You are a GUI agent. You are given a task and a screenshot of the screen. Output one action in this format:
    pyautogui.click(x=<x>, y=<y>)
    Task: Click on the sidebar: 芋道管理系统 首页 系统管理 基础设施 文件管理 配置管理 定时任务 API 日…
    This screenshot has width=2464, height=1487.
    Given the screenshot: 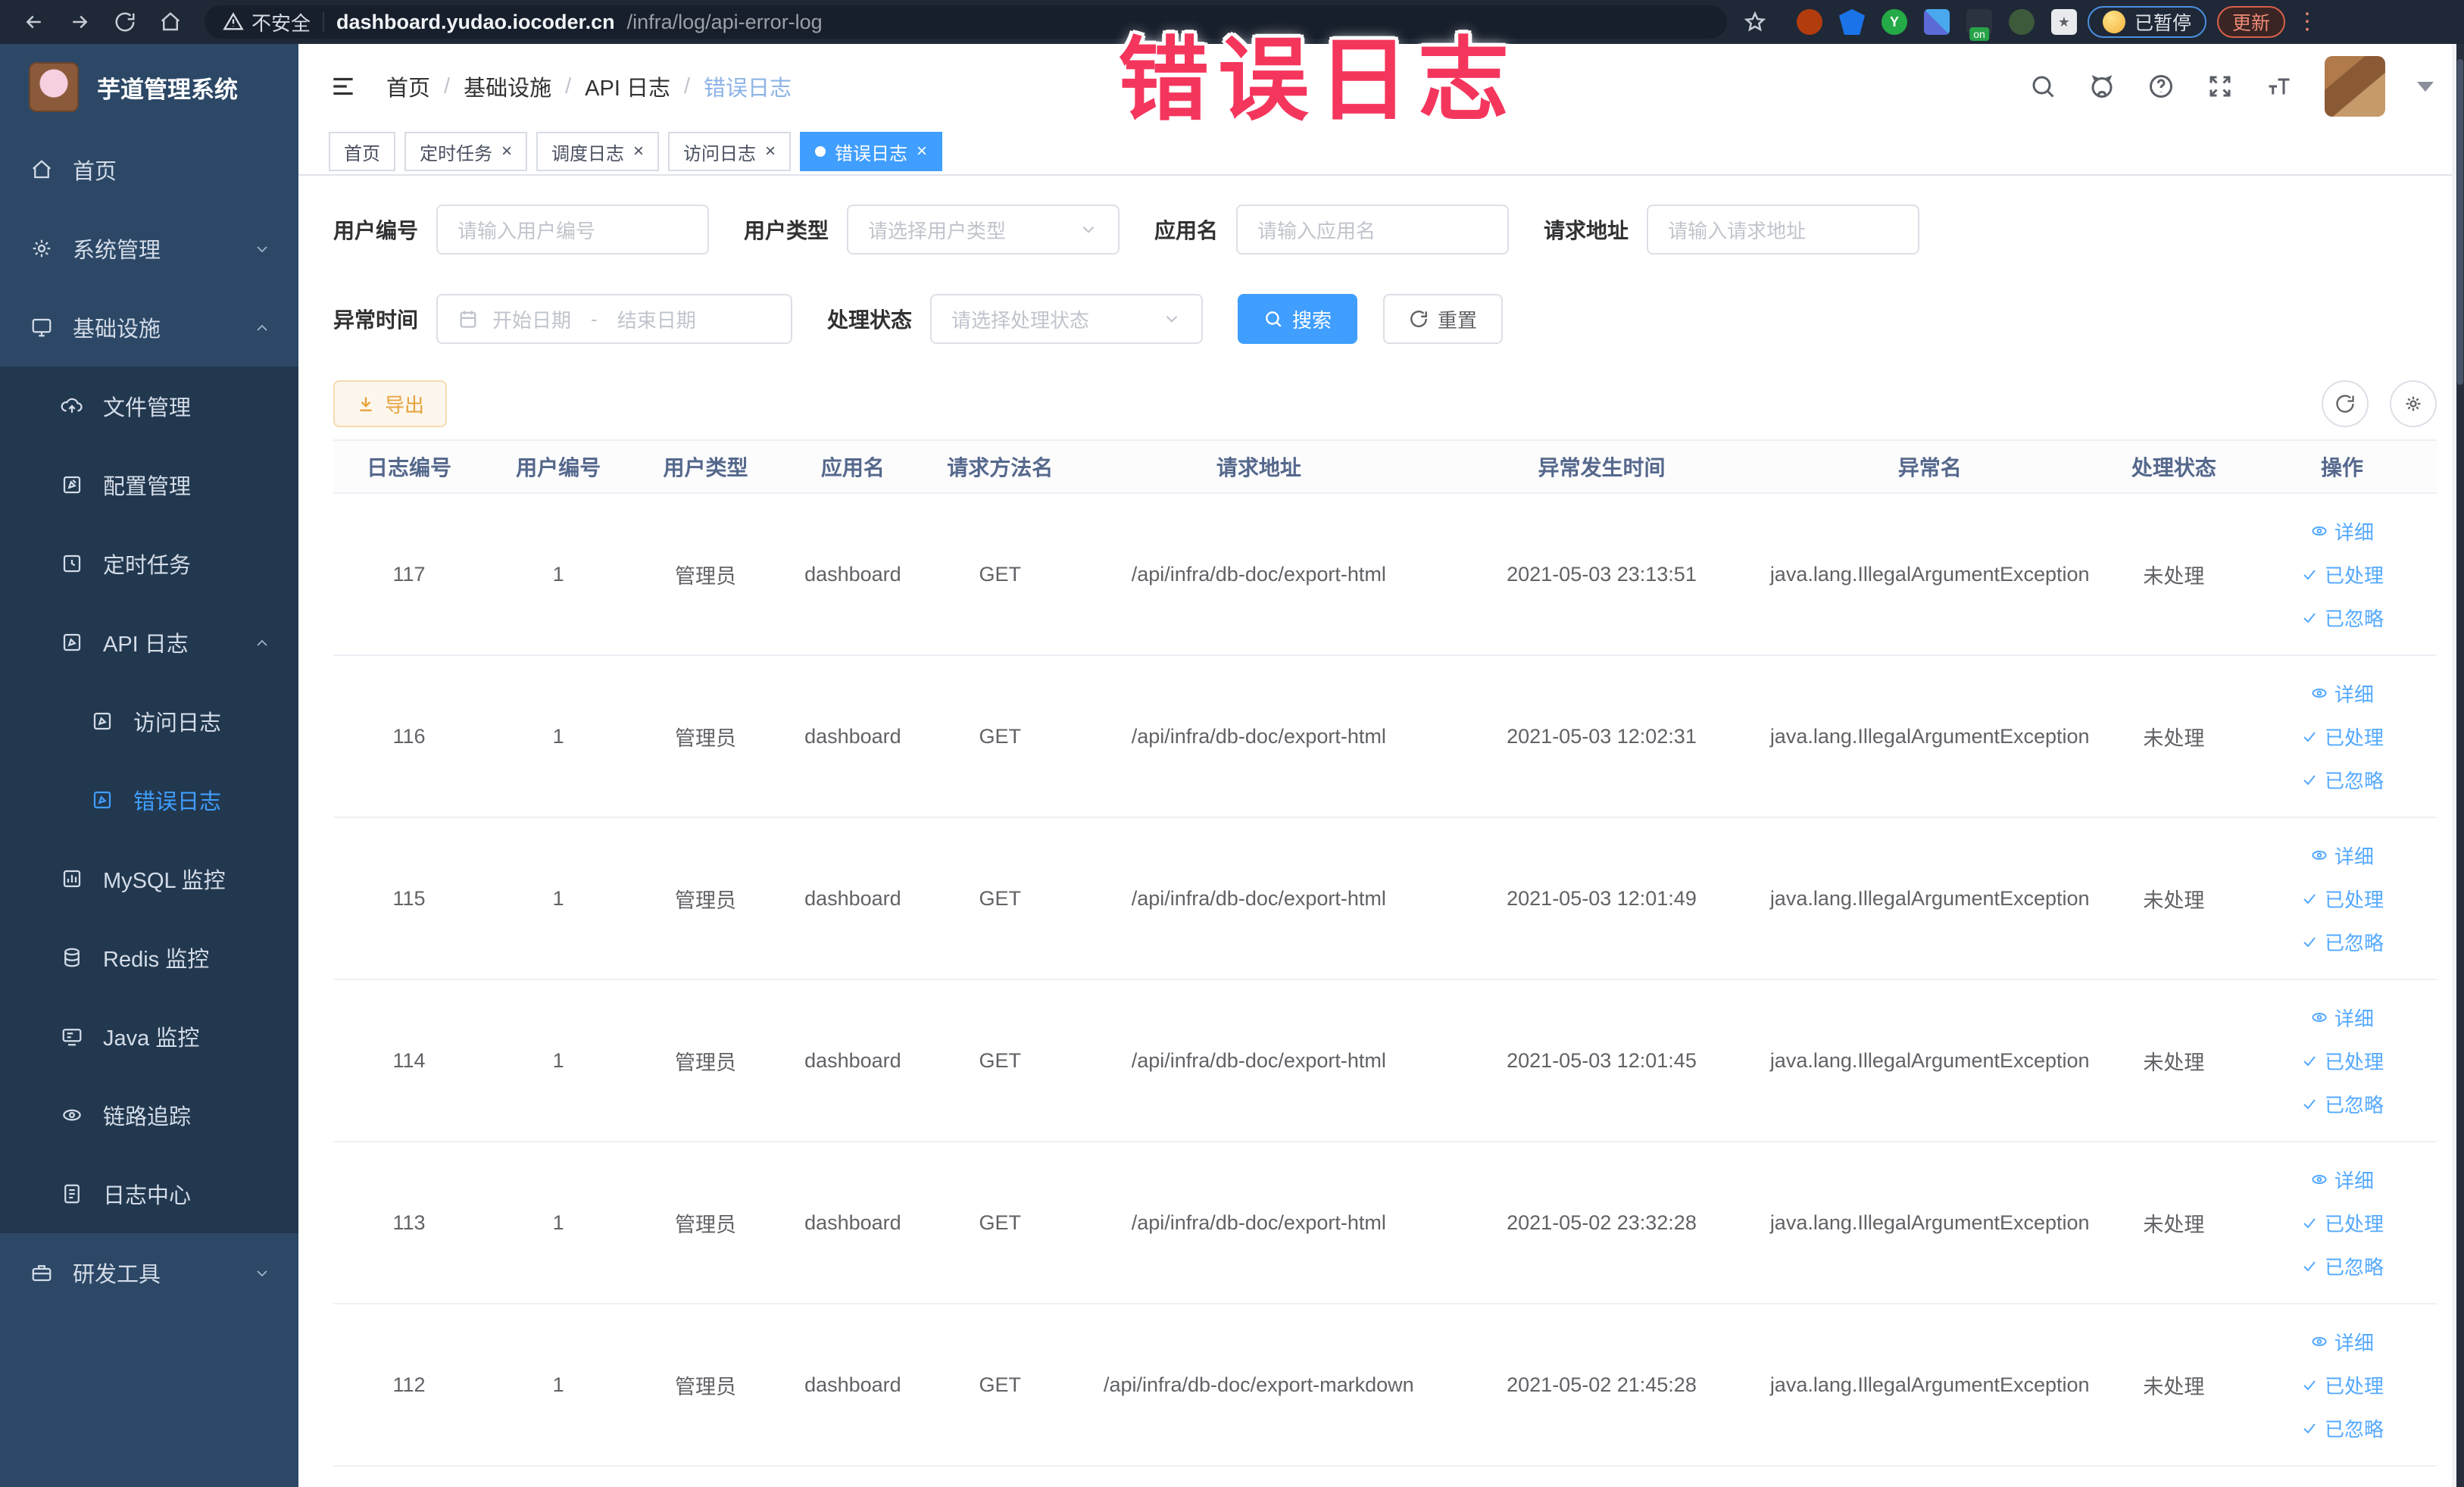 What is the action you would take?
    pyautogui.click(x=149, y=765)
    